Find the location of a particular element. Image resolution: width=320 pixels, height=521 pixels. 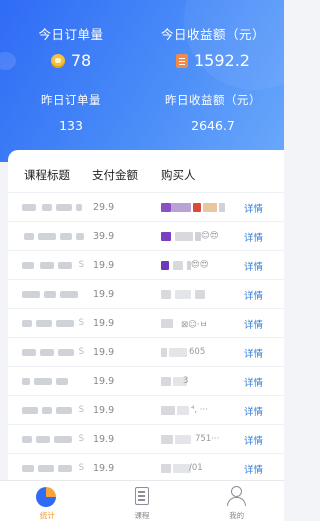

buyer-name-blurred: ⊠☺·ㅂ is located at coordinates (201, 323).